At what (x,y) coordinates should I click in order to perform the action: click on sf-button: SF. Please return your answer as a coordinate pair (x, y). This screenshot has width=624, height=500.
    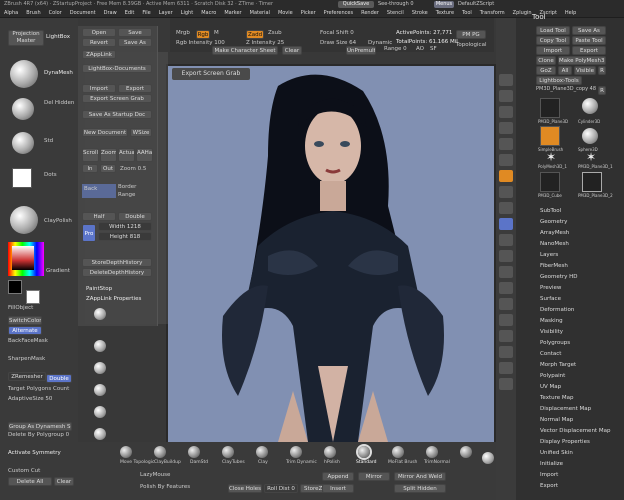
    Looking at the image, I should click on (433, 49).